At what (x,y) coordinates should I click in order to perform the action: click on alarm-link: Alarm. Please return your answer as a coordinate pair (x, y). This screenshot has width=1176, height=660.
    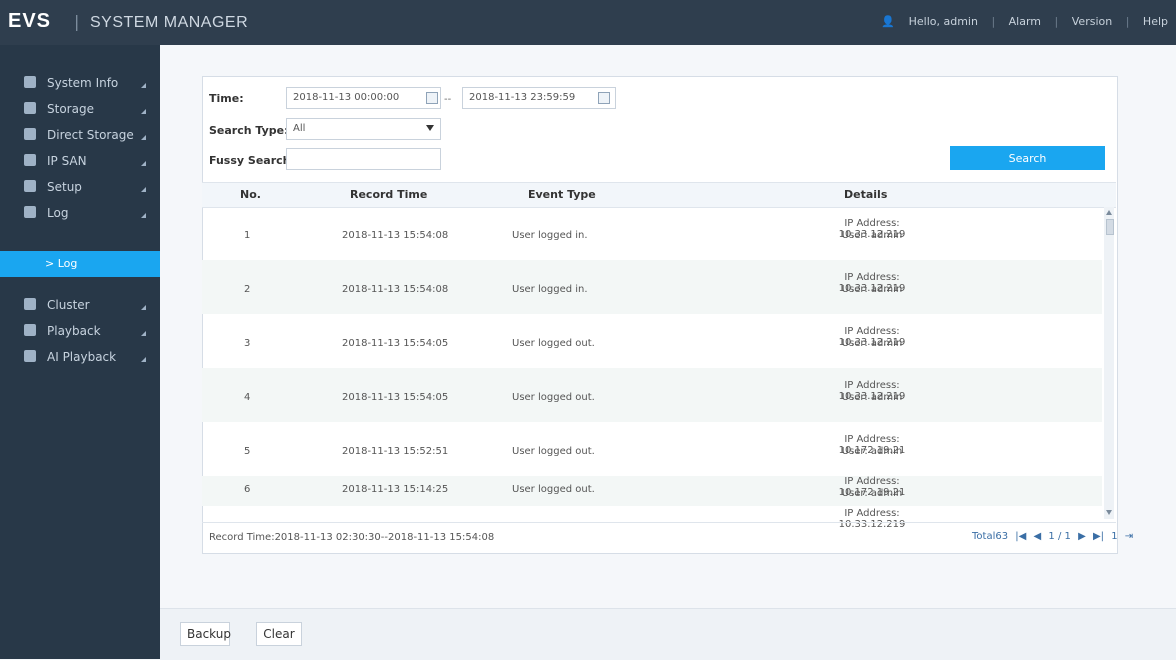
    Looking at the image, I should click on (1025, 21).